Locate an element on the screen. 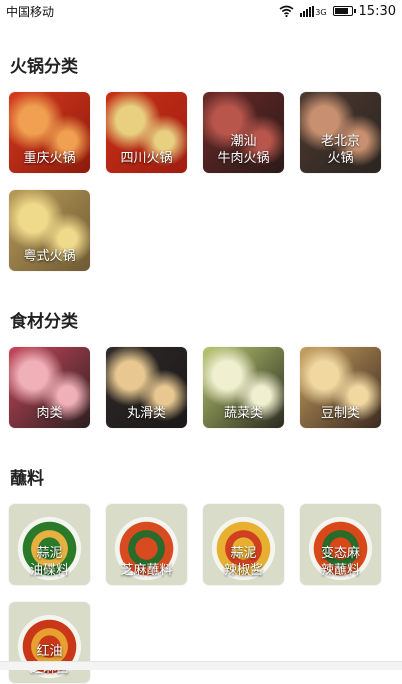  section-title-hotpot: 火锅分类 is located at coordinates (44, 67).